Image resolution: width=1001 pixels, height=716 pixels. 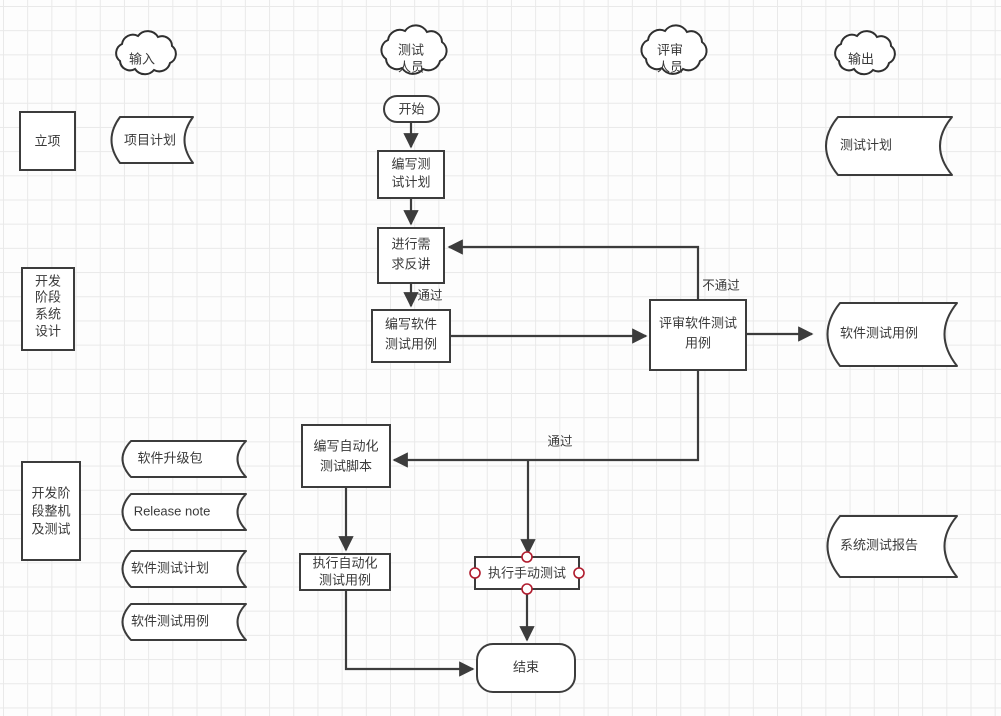 I want to click on node-write-auto-script: 编写自动化 测试脚本, so click(x=346, y=456).